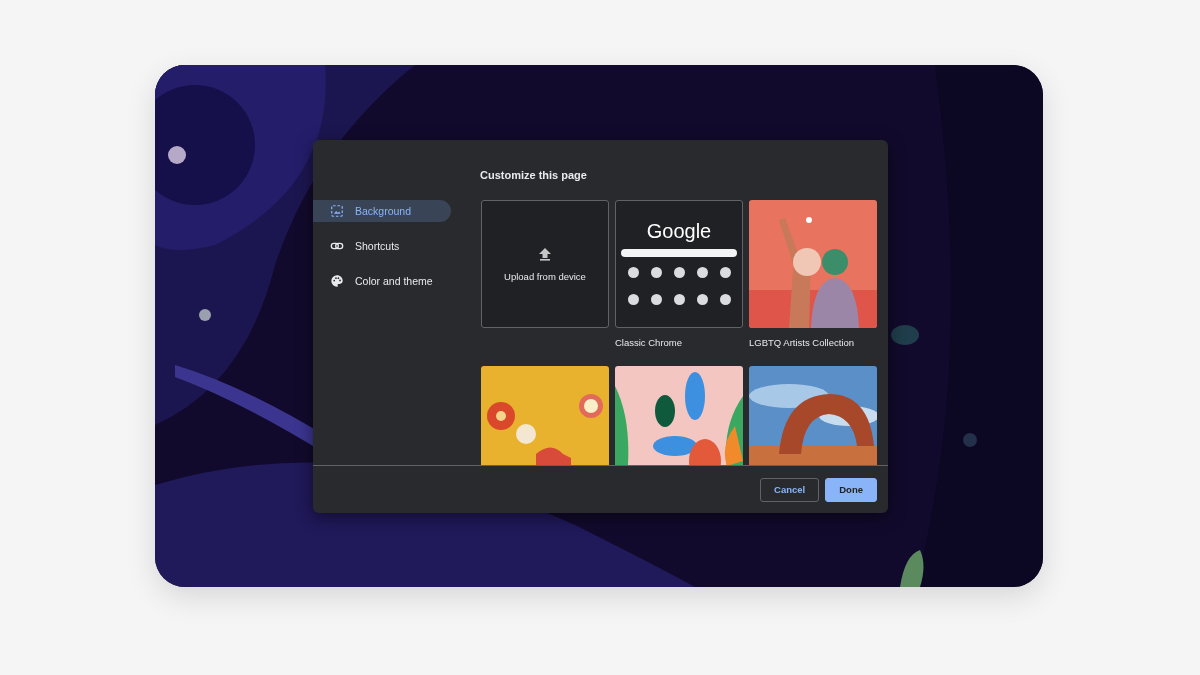  Describe the element at coordinates (912, 568) in the screenshot. I see `leaf-shape` at that location.